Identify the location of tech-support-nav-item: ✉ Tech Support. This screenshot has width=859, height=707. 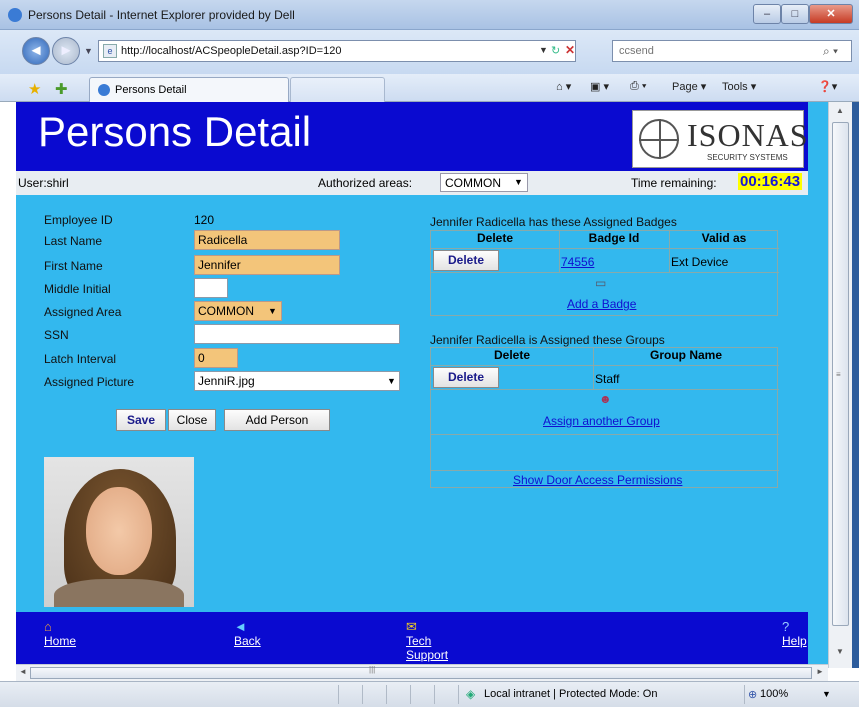
(430, 641).